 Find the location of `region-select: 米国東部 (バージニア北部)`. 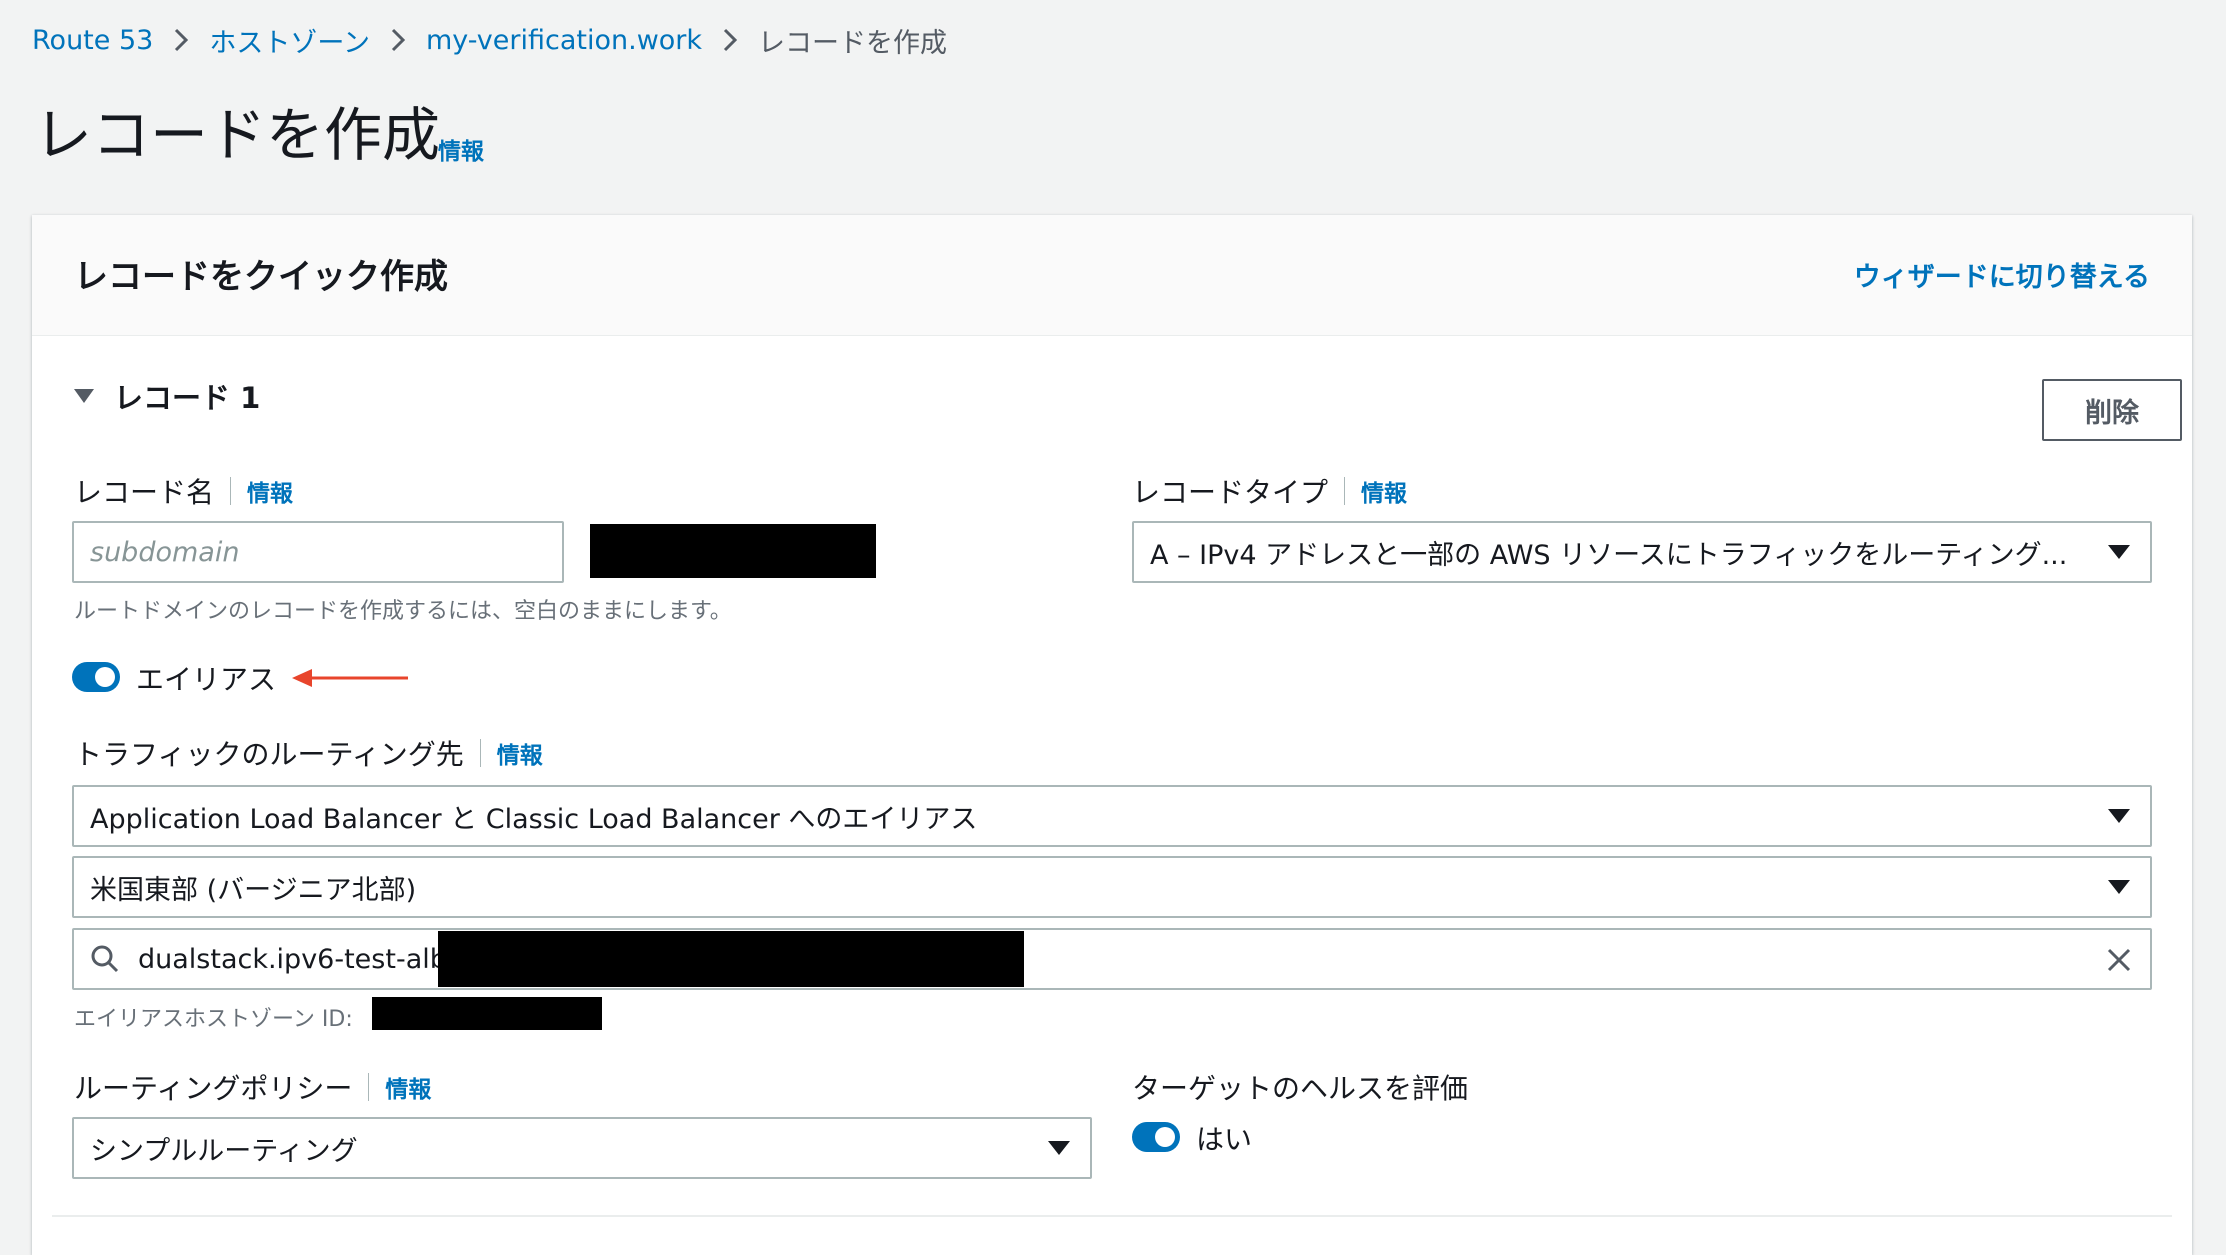

region-select: 米国東部 (バージニア北部) is located at coordinates (1112, 887).